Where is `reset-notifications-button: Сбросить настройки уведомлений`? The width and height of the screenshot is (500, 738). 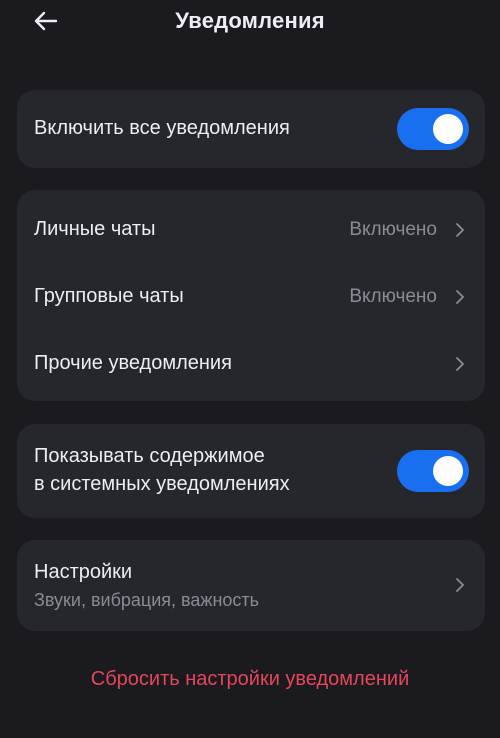 reset-notifications-button: Сбросить настройки уведомлений is located at coordinates (250, 679).